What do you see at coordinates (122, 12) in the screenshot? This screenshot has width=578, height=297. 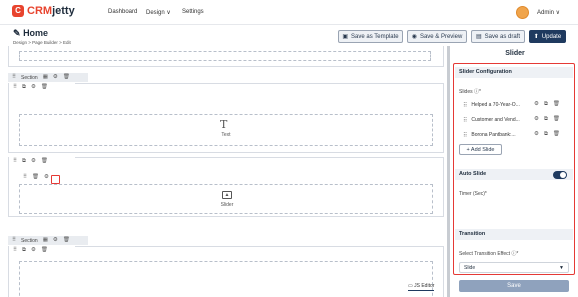 I see `nav-dashboard: Dashboard` at bounding box center [122, 12].